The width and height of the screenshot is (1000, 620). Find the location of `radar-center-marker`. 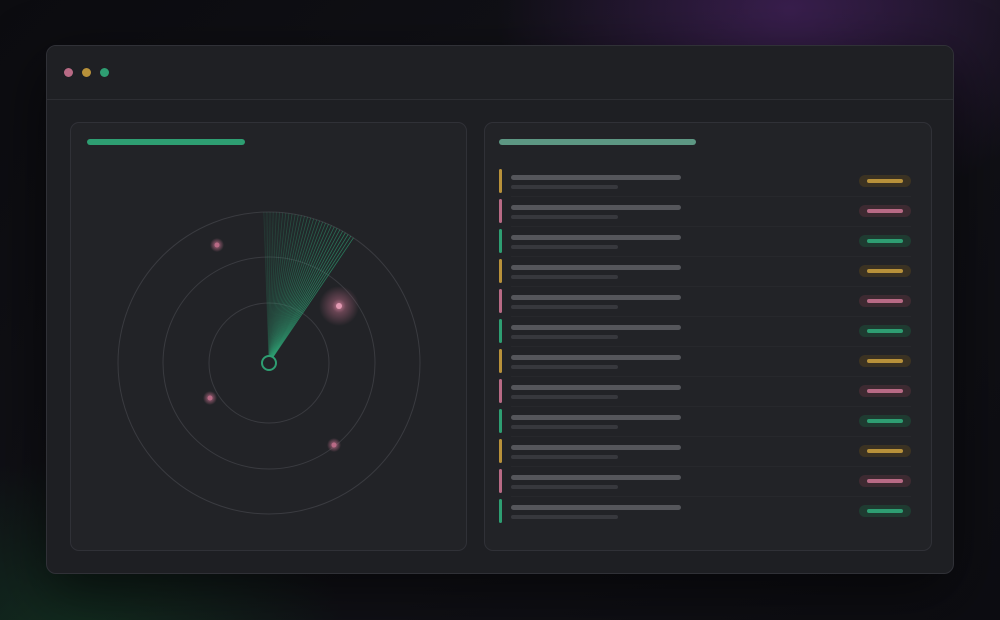

radar-center-marker is located at coordinates (269, 363).